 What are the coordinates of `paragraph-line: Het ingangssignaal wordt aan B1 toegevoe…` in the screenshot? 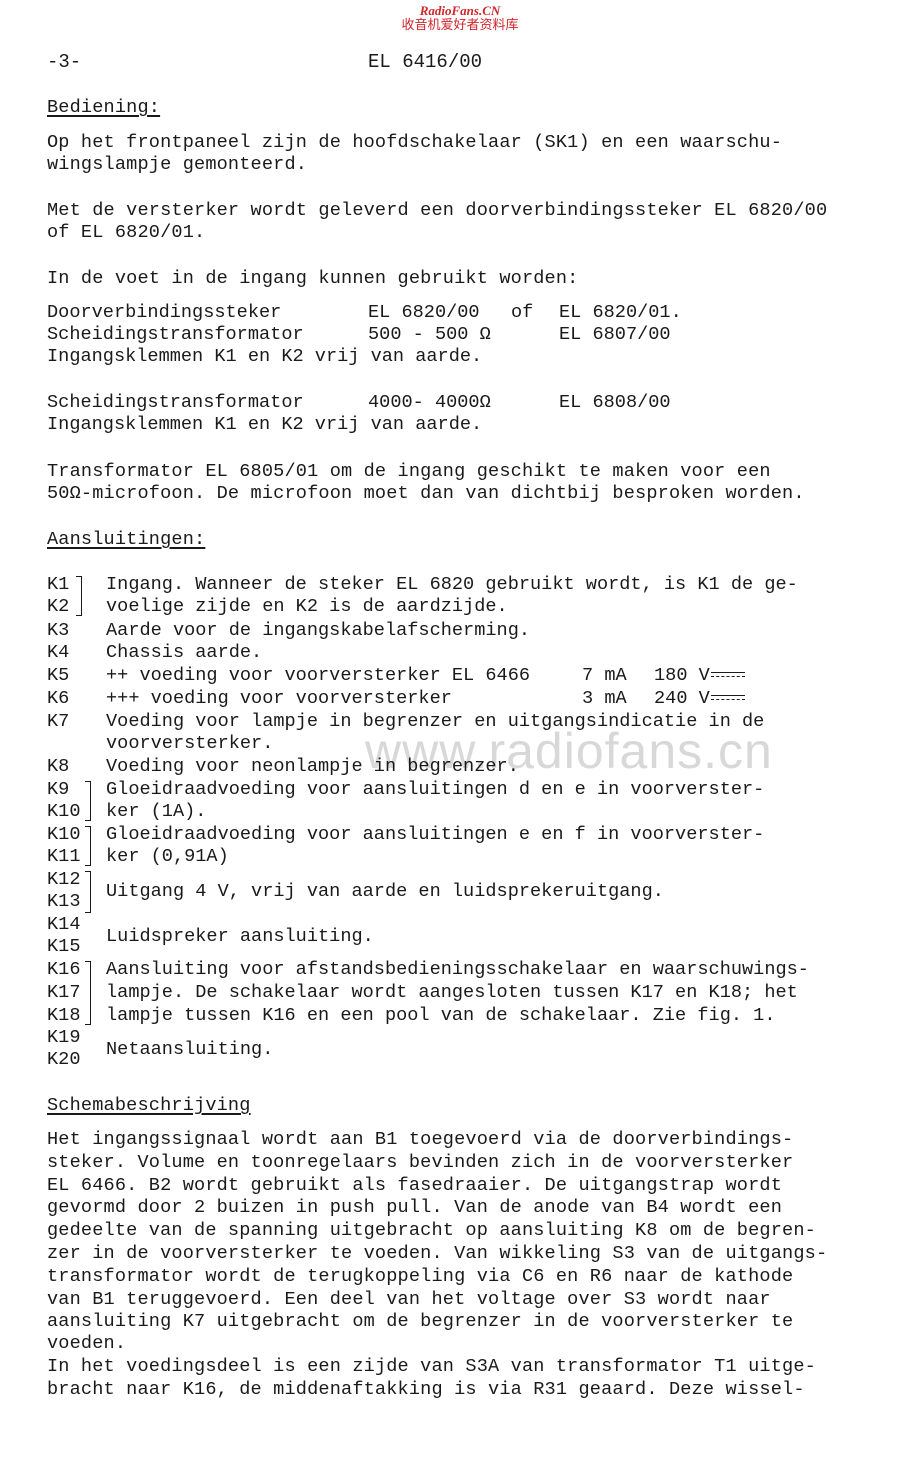 It's located at (420, 1139).